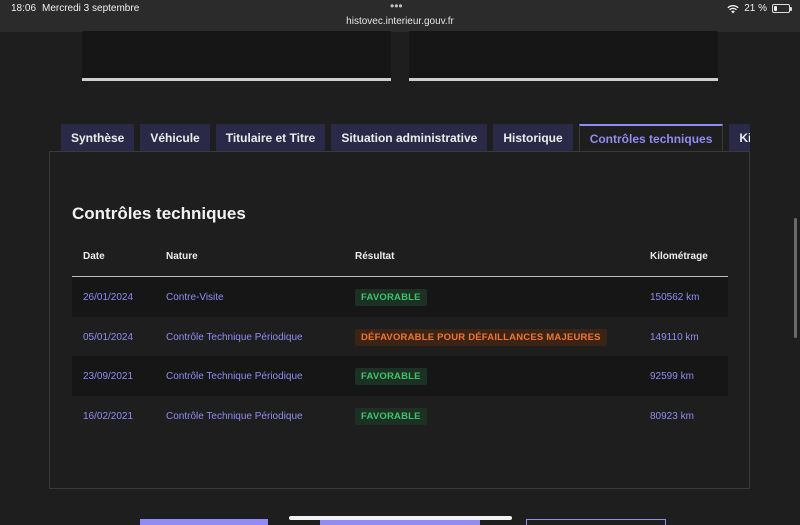 The image size is (800, 525). Describe the element at coordinates (94, 256) in the screenshot. I see `header-date: Date` at that location.